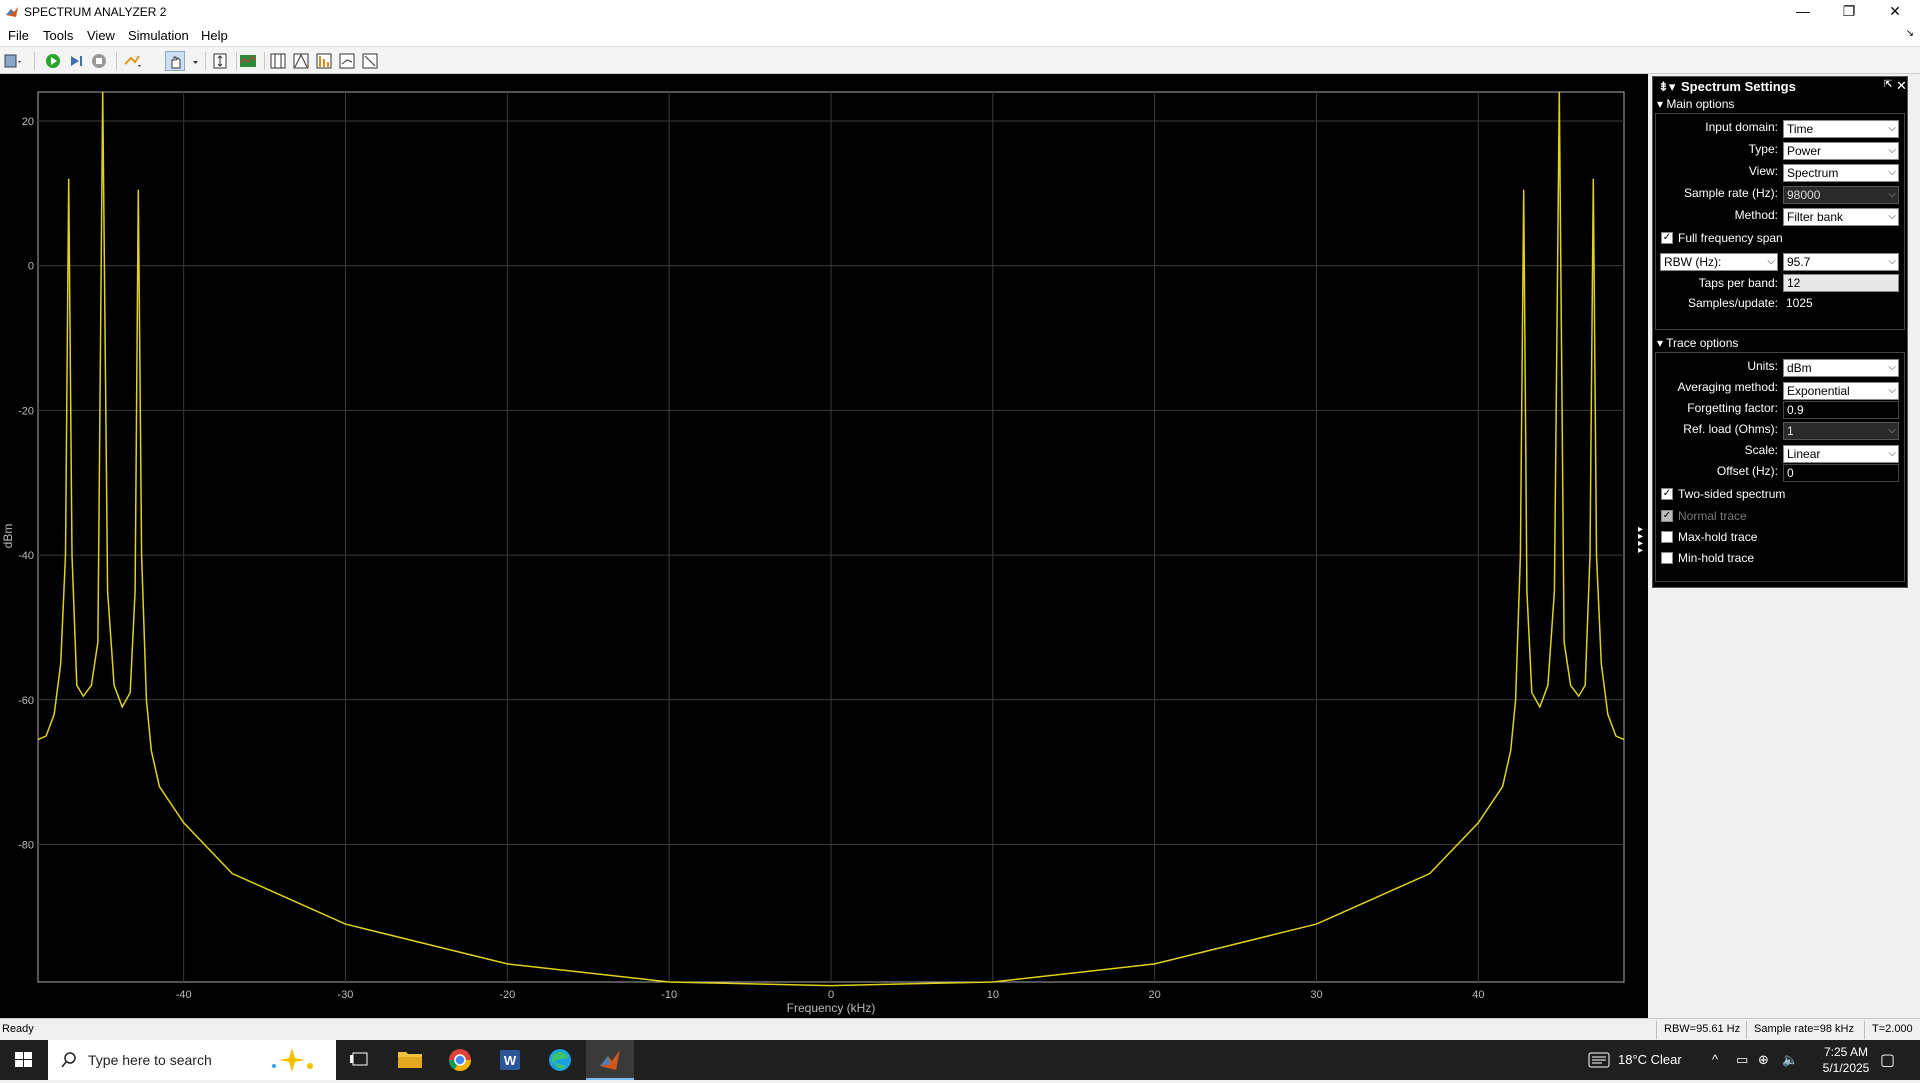 The width and height of the screenshot is (1920, 1083). What do you see at coordinates (18, 35) in the screenshot?
I see `menu-file: File` at bounding box center [18, 35].